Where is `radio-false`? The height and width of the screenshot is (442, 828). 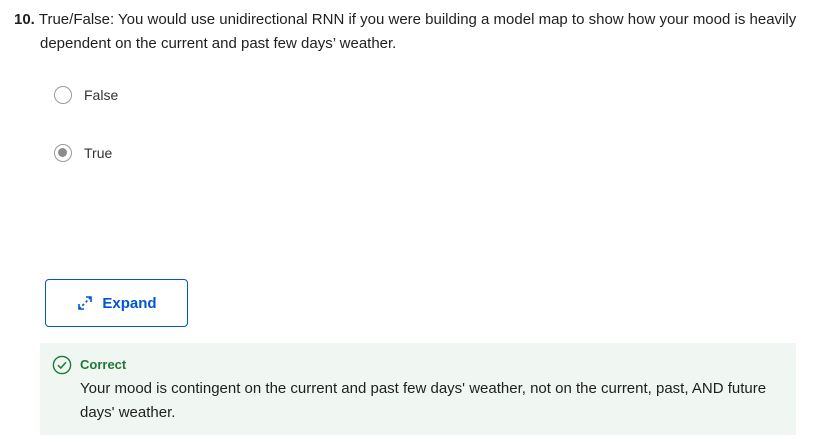 radio-false is located at coordinates (63, 95).